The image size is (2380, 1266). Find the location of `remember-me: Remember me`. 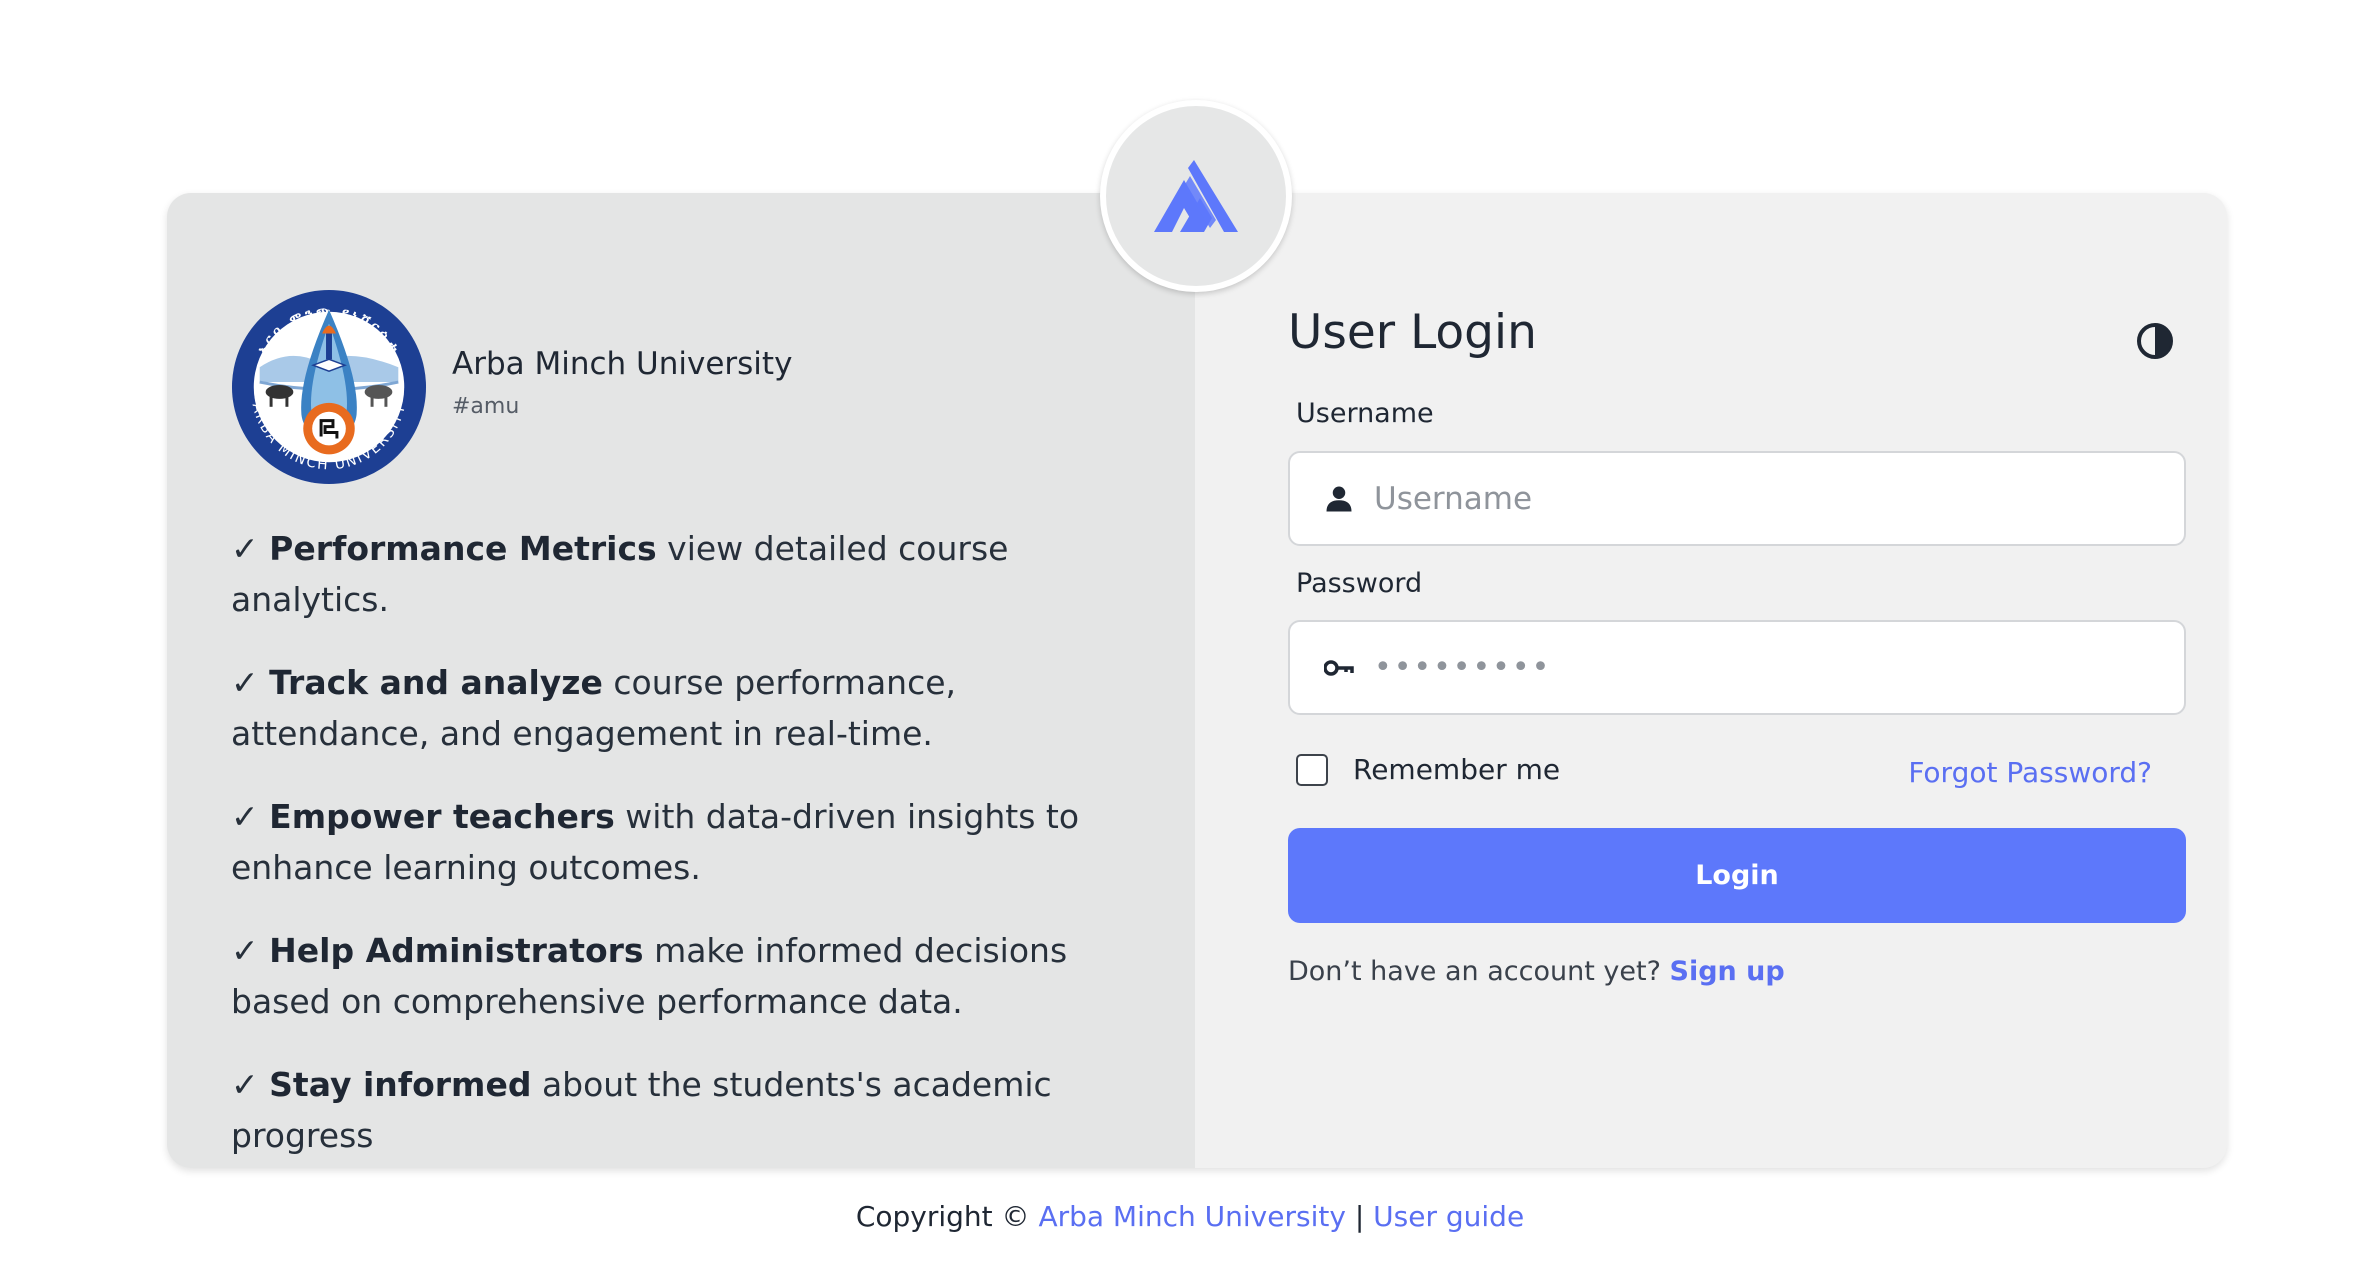

remember-me: Remember me is located at coordinates (1428, 769).